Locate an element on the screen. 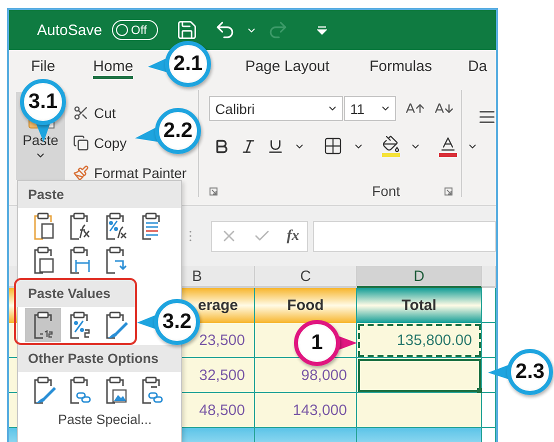 This screenshot has height=442, width=554. column-header: D is located at coordinates (419, 277).